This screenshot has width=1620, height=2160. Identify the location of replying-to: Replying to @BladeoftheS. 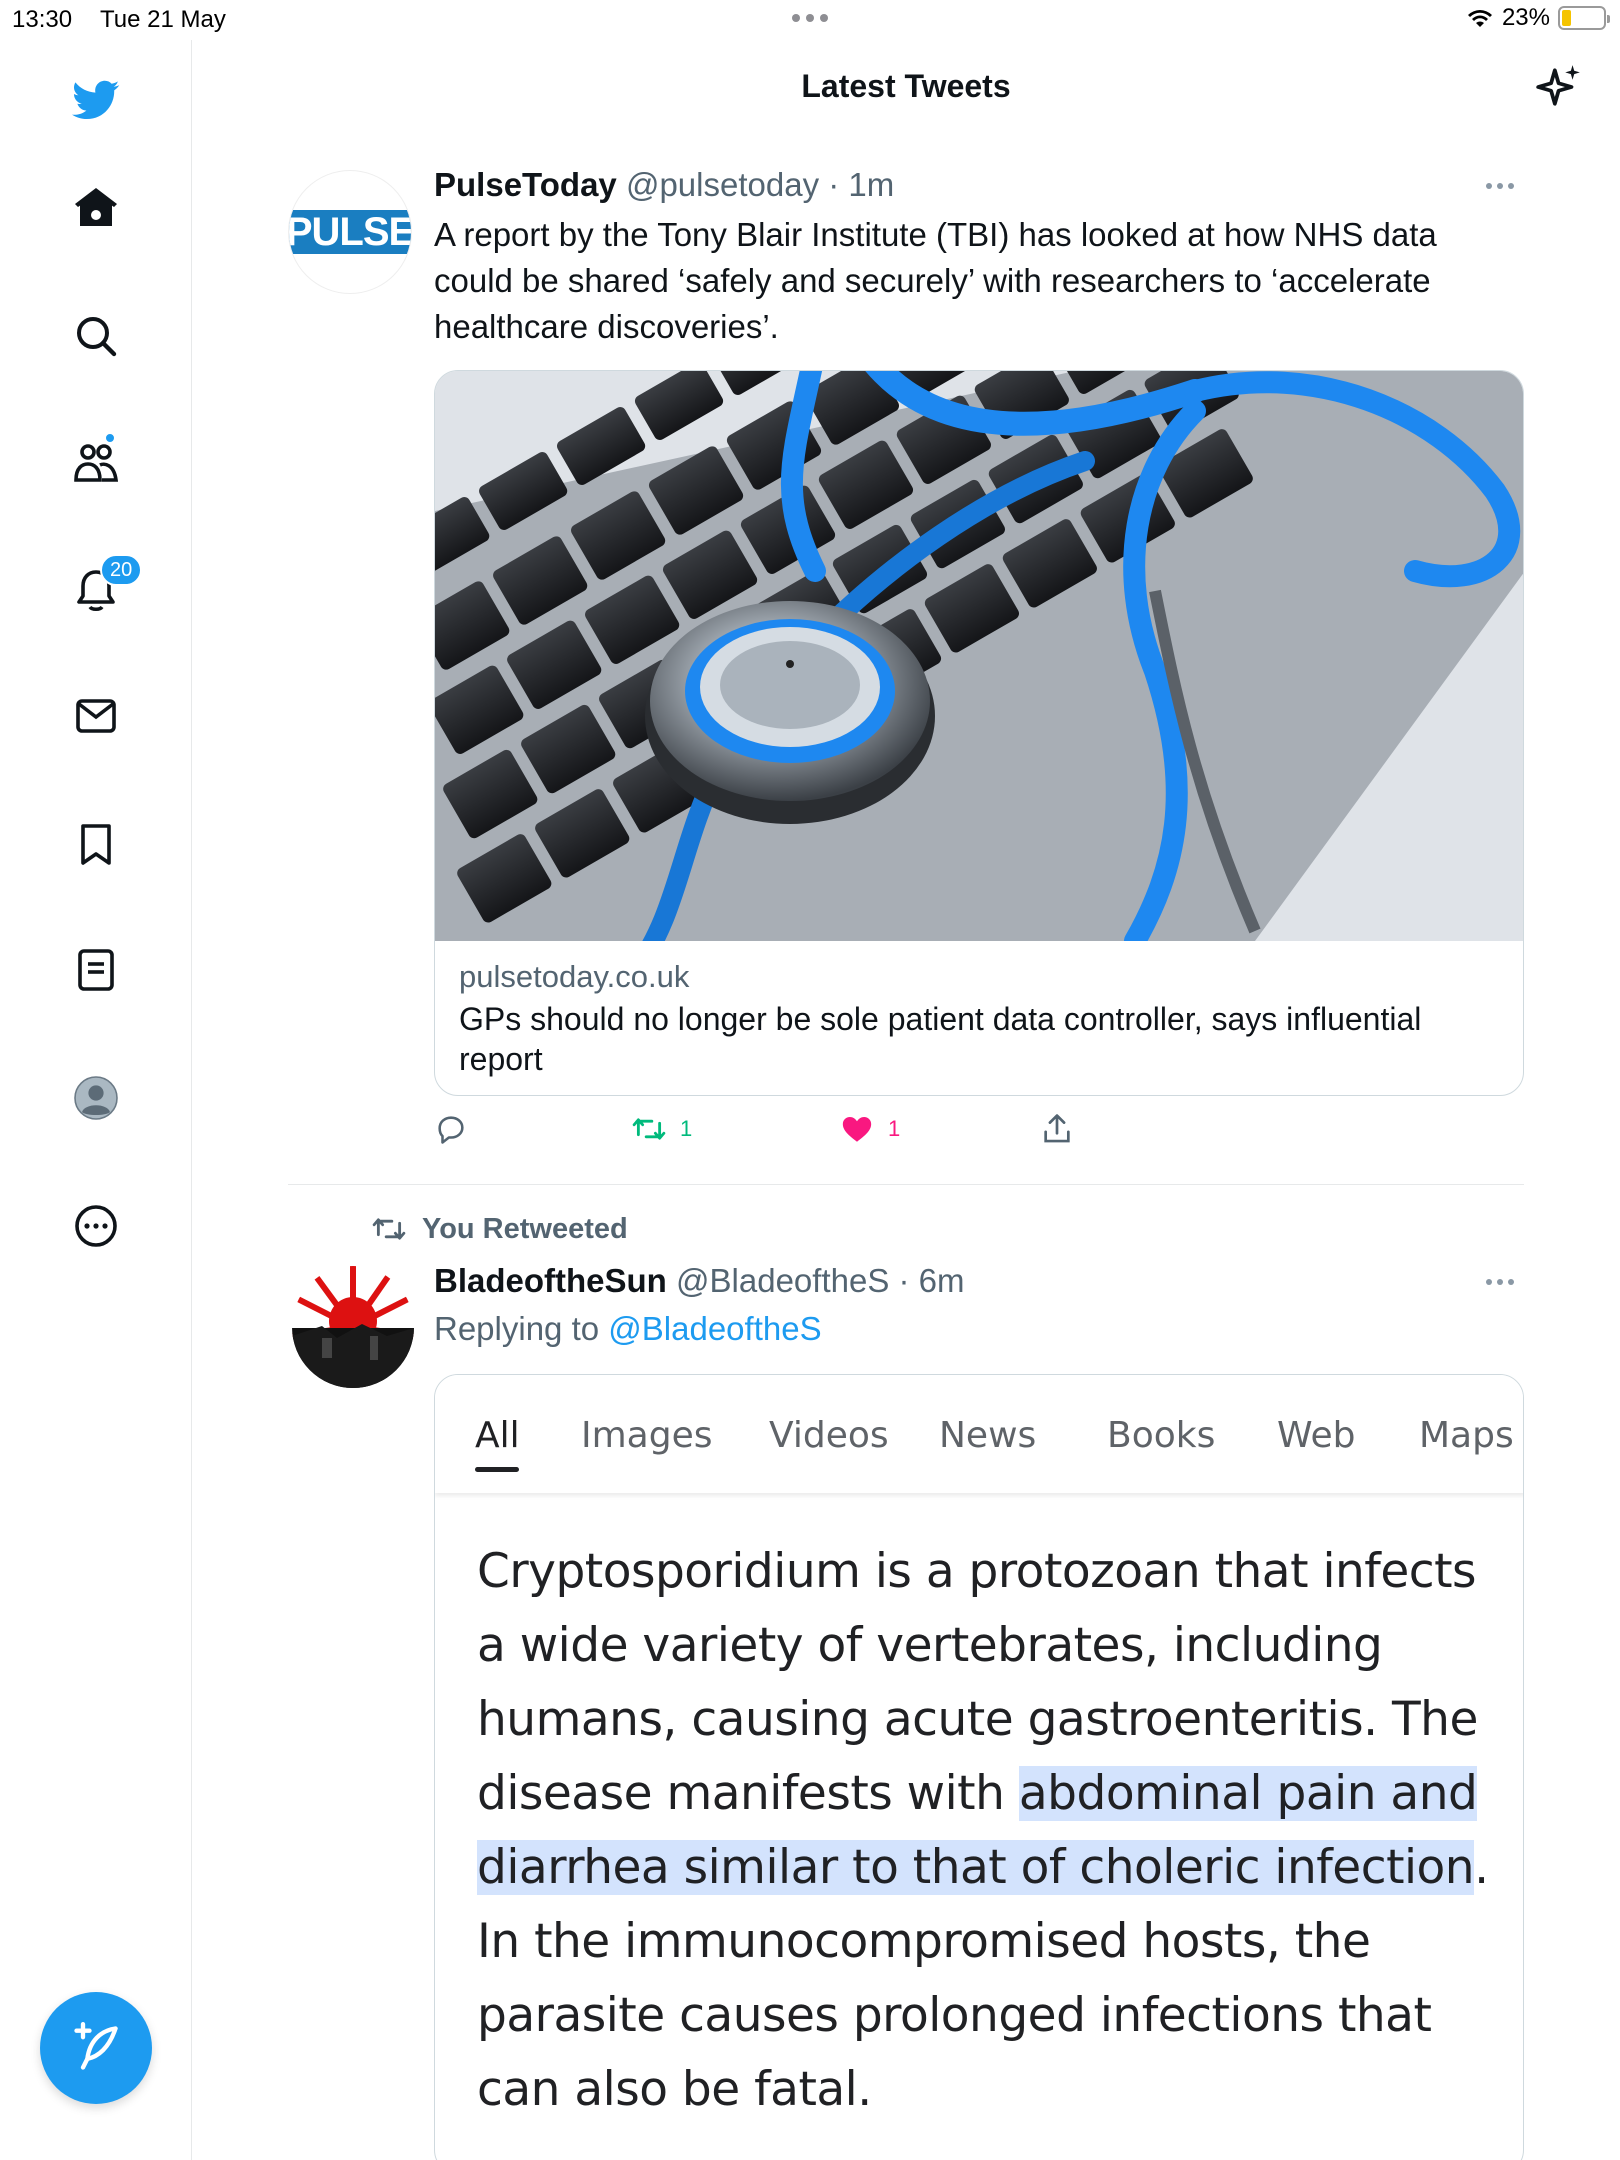
(628, 1329).